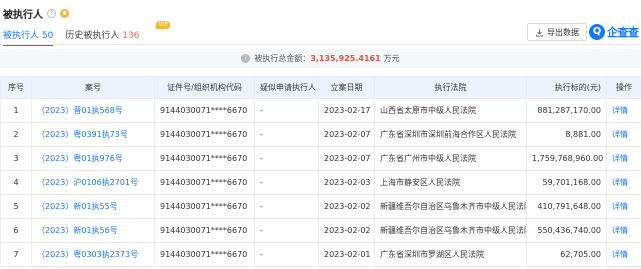 Image resolution: width=641 pixels, height=269 pixels. I want to click on tab-history-executed-person: 历史被执行人 136 VIP, so click(116, 32).